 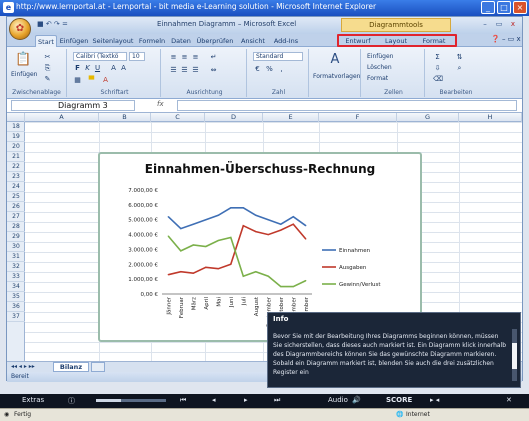 What do you see at coordinates (152, 41) in the screenshot?
I see `tab-formeln: Formeln` at bounding box center [152, 41].